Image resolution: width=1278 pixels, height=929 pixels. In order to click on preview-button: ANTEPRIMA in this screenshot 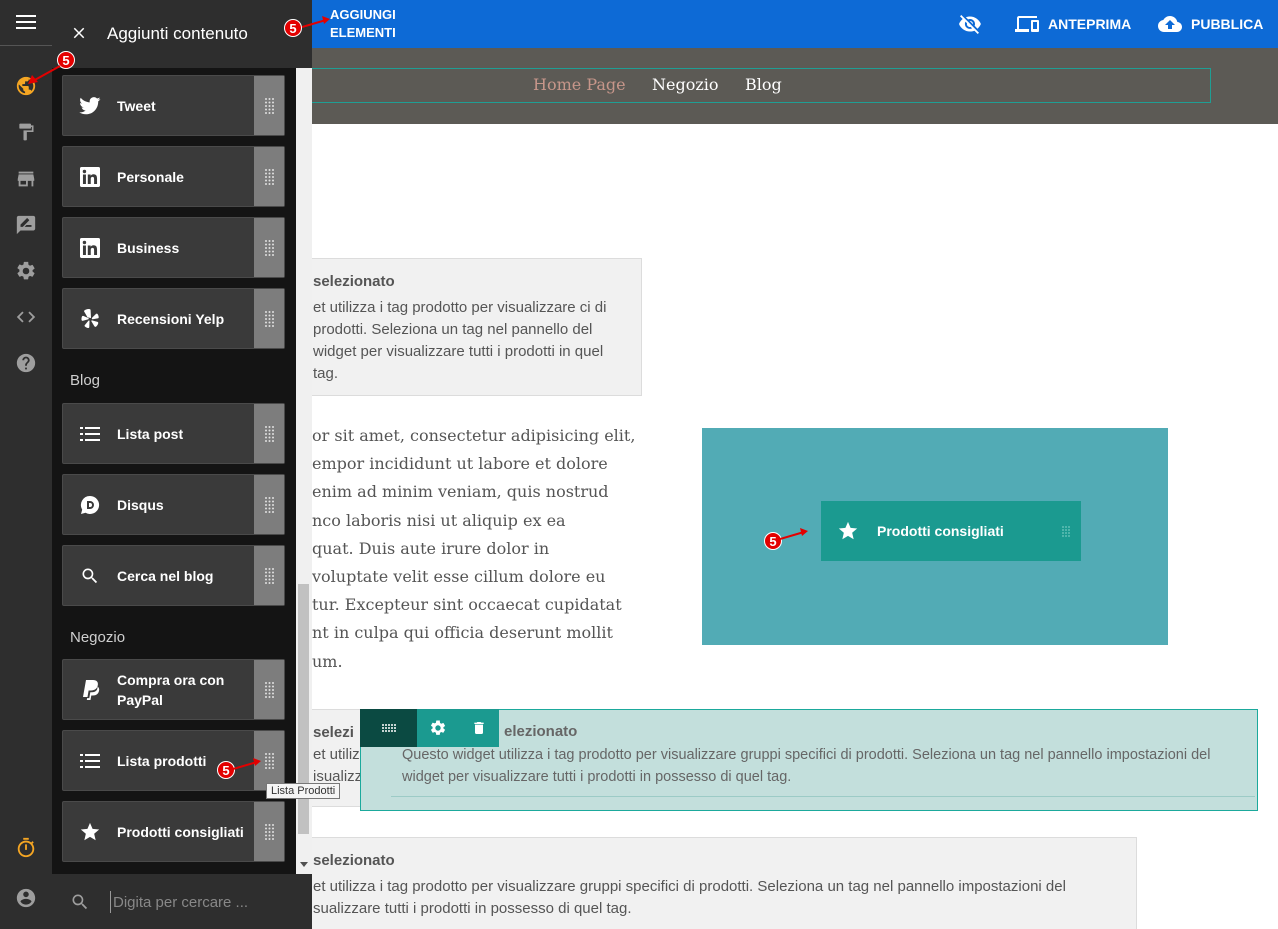, I will do `click(1072, 24)`.